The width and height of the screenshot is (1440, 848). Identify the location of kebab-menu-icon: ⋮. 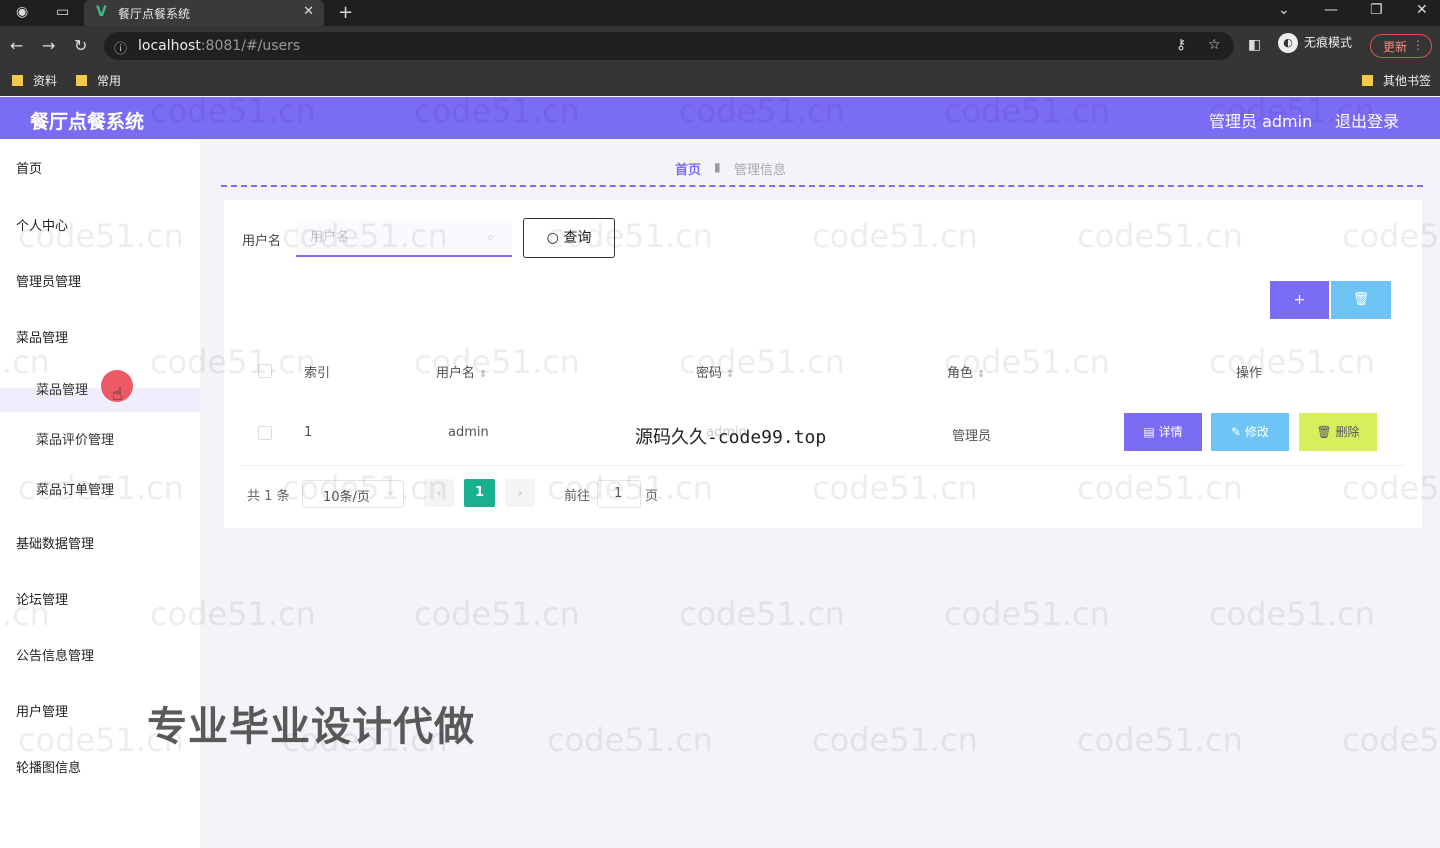
(1418, 45).